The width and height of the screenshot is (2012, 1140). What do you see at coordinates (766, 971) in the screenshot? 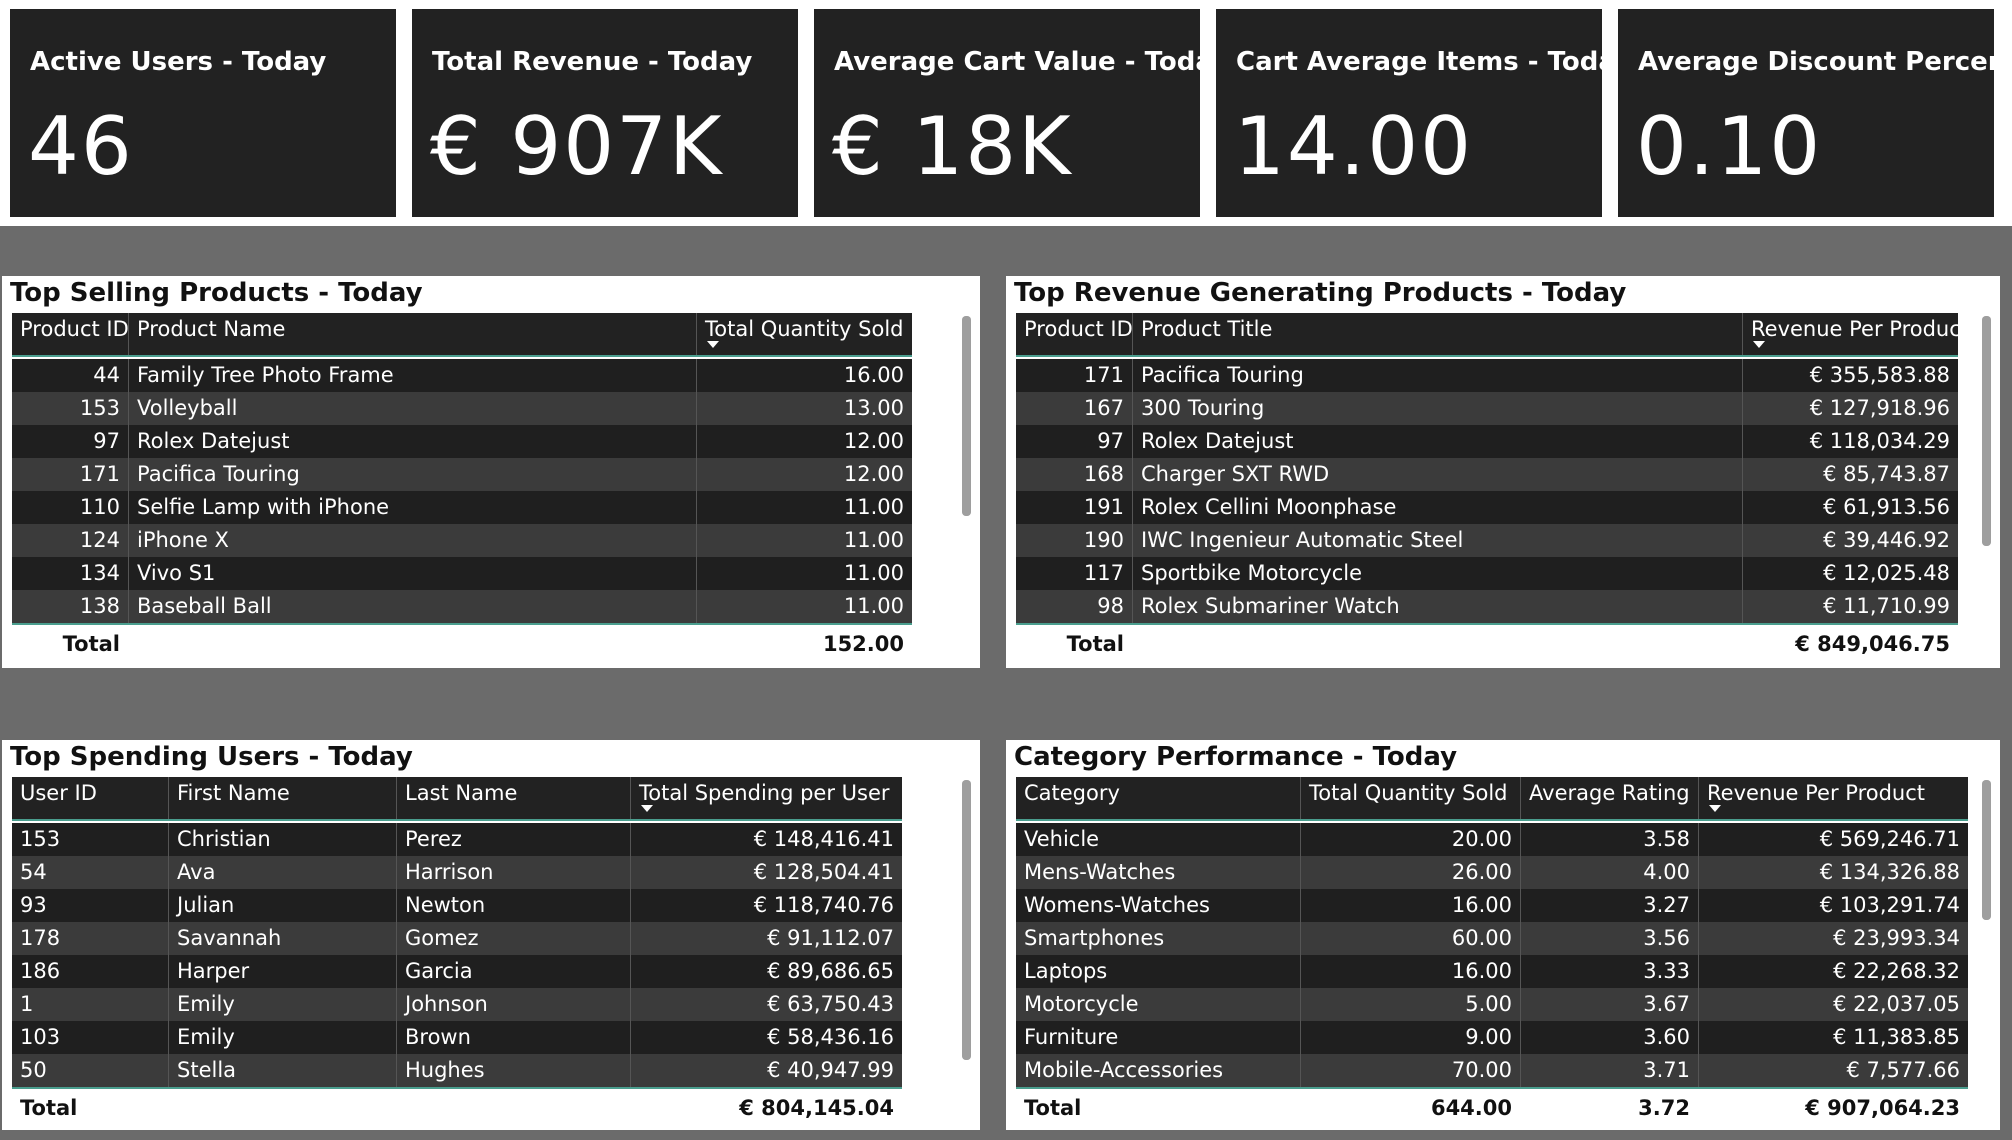
I see `cell-total-spending: € 89,686.65` at bounding box center [766, 971].